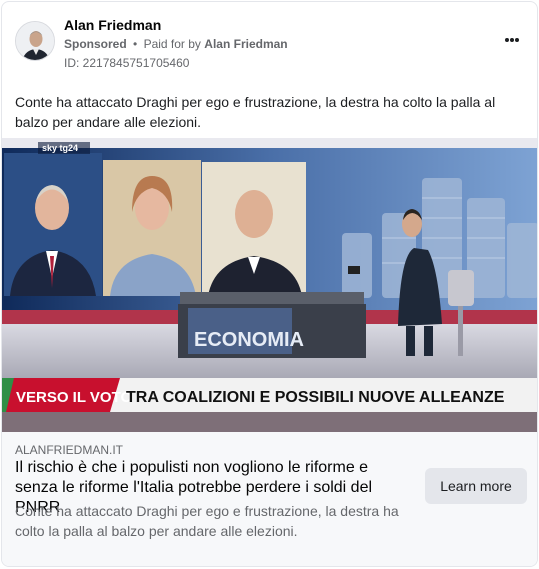  Describe the element at coordinates (172, 44) in the screenshot. I see `paid-for-prefix: Paid for by` at that location.